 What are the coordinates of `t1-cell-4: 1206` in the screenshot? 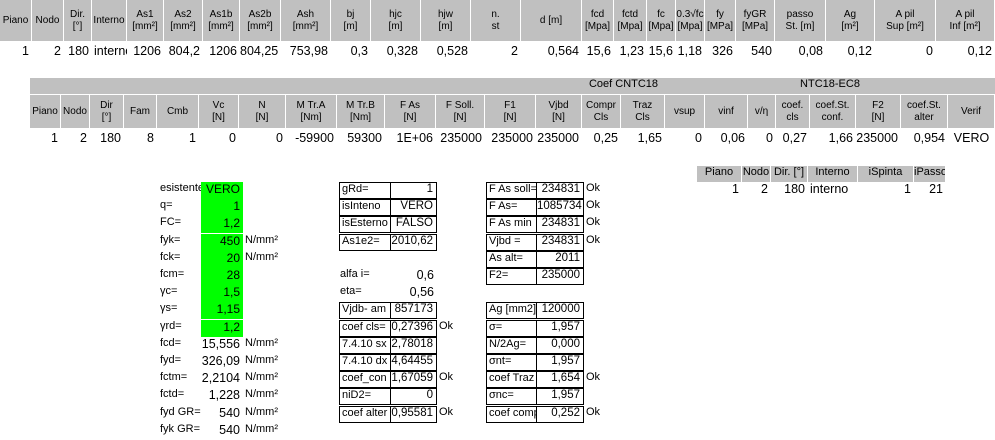 It's located at (145, 53).